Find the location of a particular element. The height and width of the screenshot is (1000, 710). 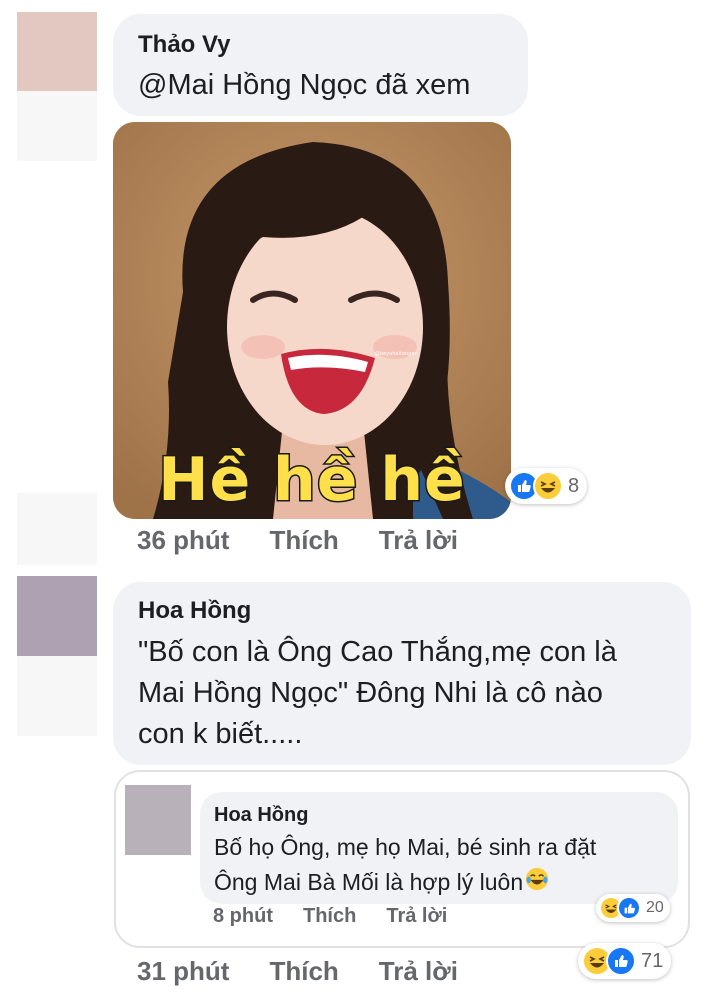

reply-meta: 8 phút Thích Trả lời is located at coordinates (330, 916).